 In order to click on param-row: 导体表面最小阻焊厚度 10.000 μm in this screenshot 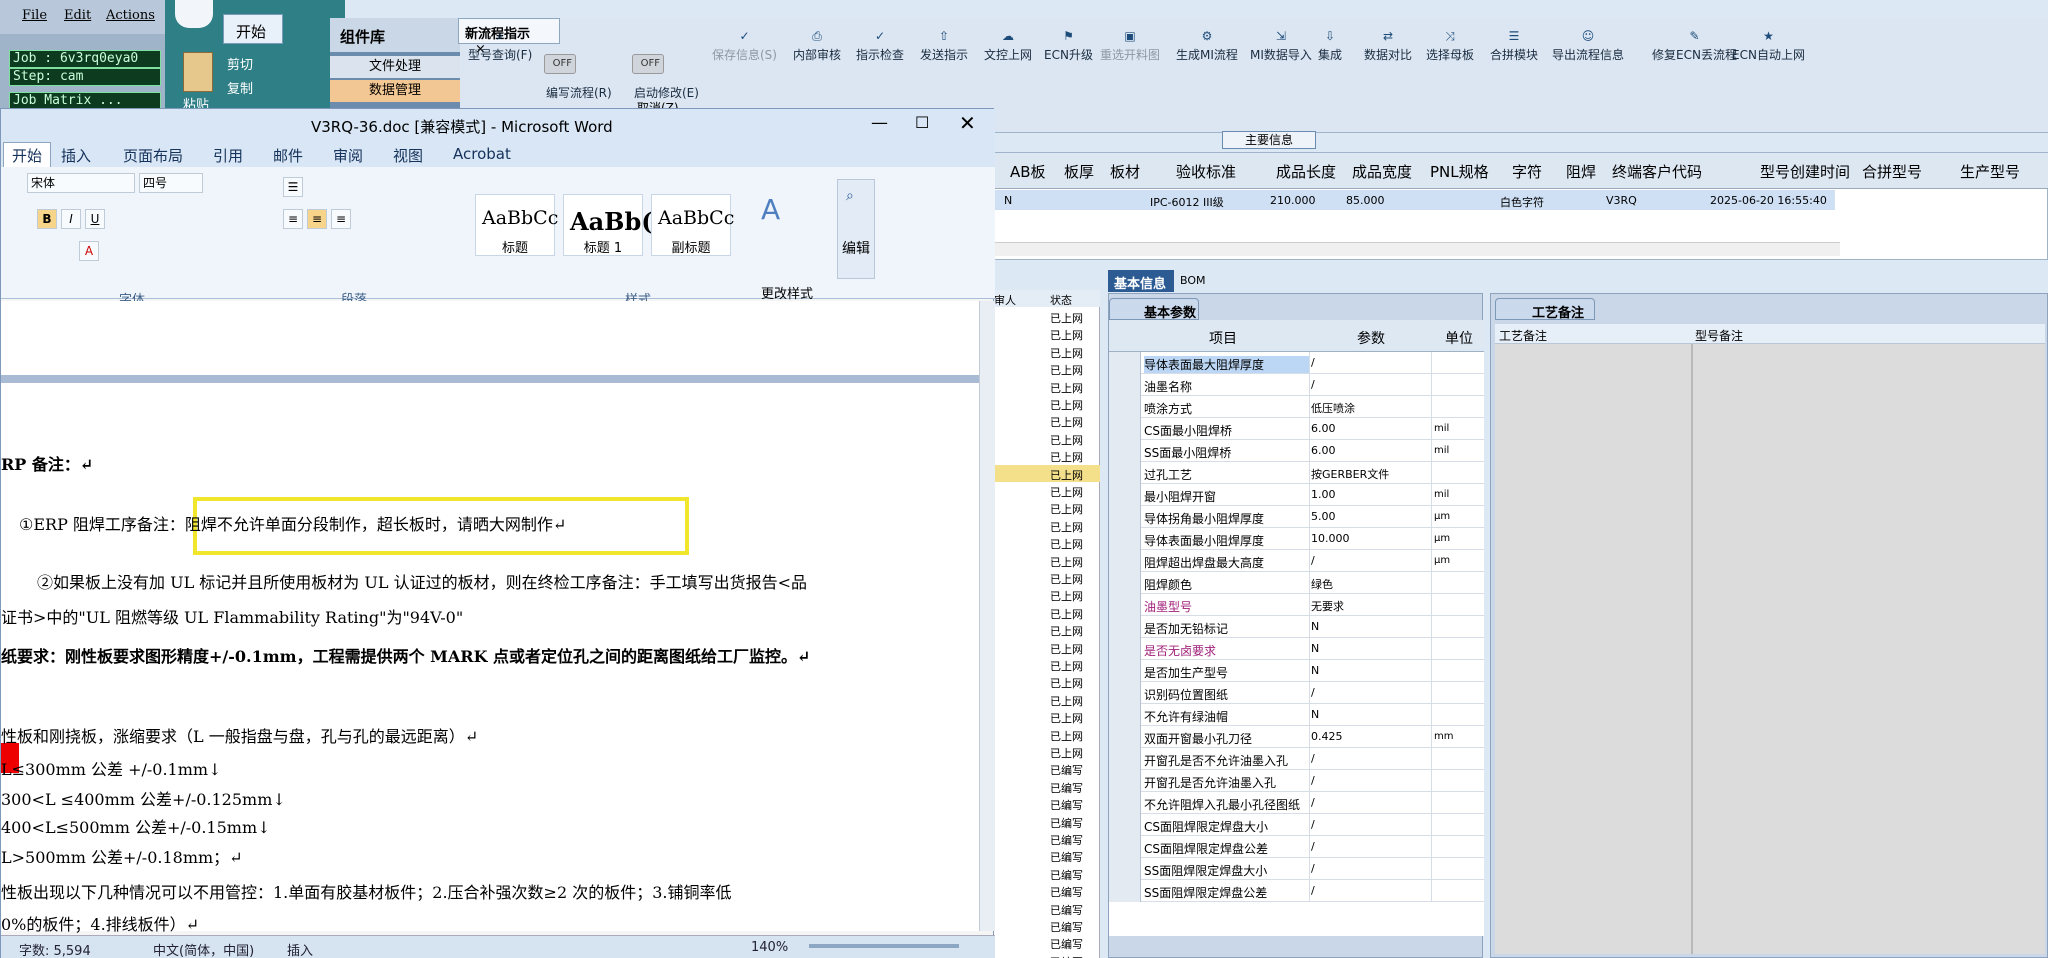, I will do `click(1296, 539)`.